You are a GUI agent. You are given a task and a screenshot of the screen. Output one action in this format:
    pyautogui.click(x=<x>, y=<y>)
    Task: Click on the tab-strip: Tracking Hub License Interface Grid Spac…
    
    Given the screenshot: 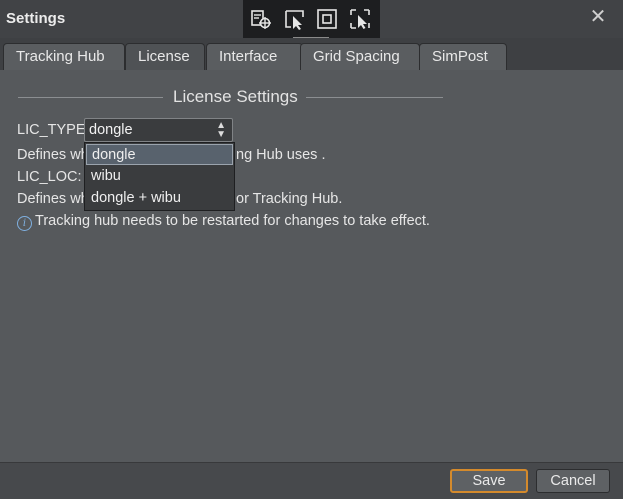 What is the action you would take?
    pyautogui.click(x=311, y=54)
    